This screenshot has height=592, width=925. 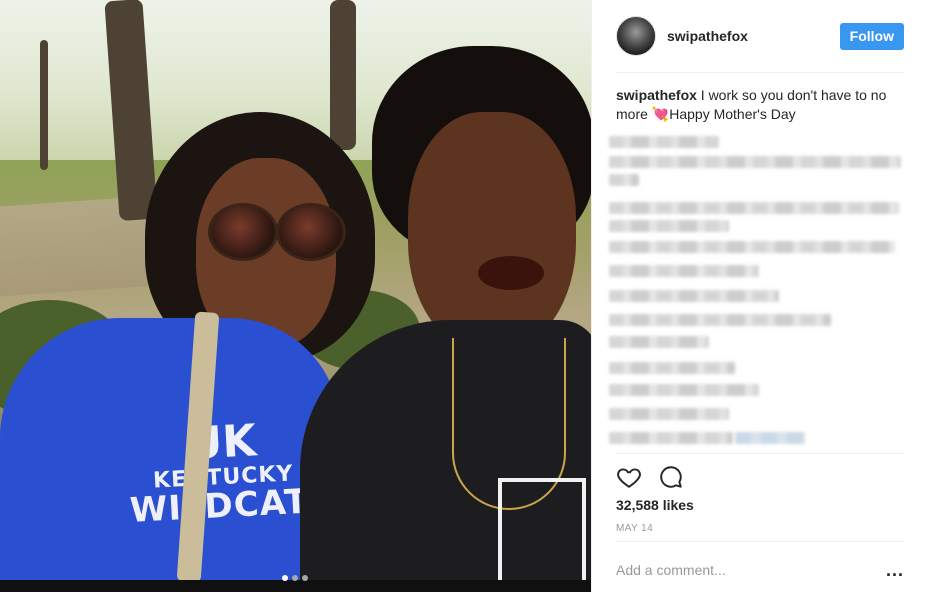 I want to click on blurred-comment-link, so click(x=770, y=438).